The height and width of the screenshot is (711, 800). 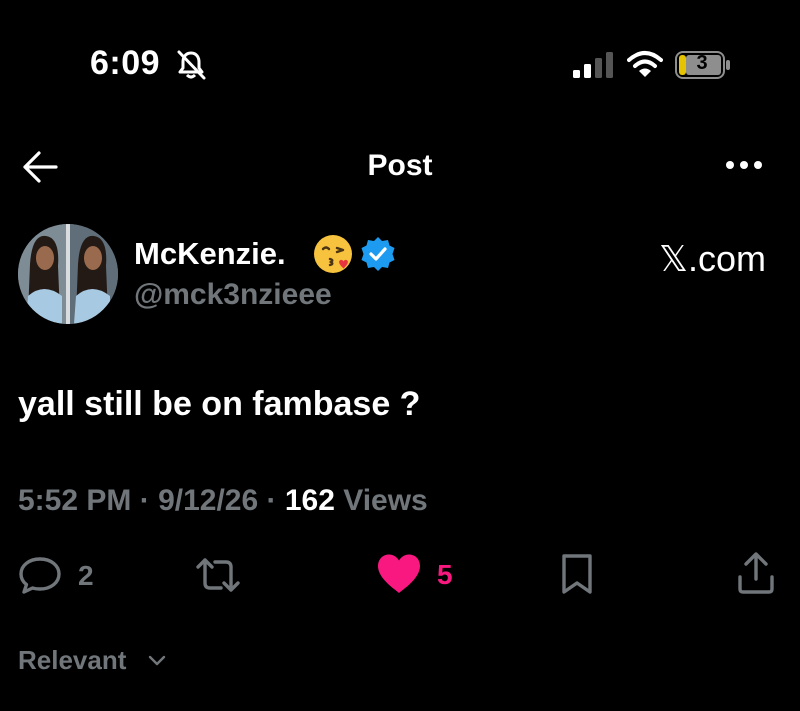 What do you see at coordinates (385, 500) in the screenshot?
I see `views-label: Views` at bounding box center [385, 500].